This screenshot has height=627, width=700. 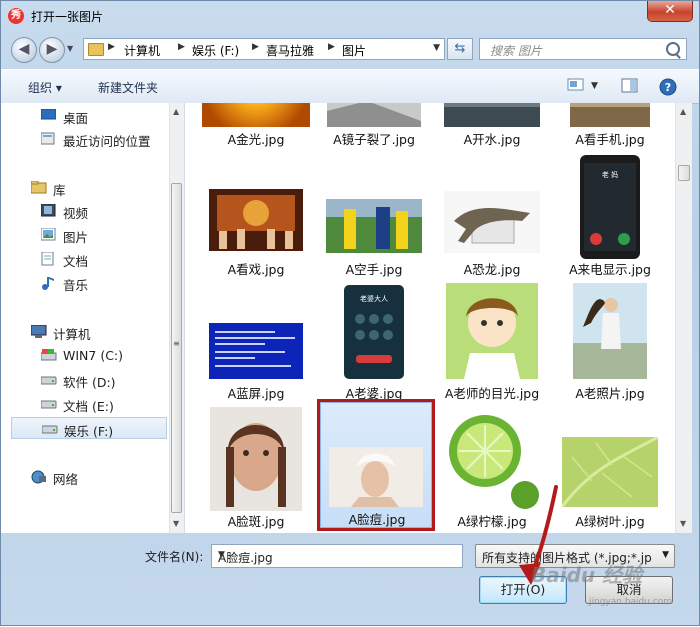 I want to click on history-dropdown-icon: ▼, so click(x=70, y=48).